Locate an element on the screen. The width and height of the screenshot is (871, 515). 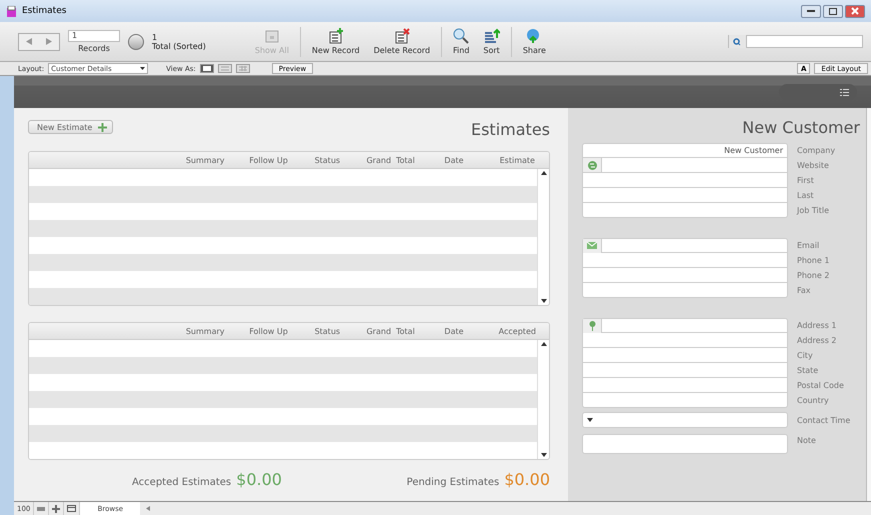
toolbar-button: New Record is located at coordinates (335, 41).